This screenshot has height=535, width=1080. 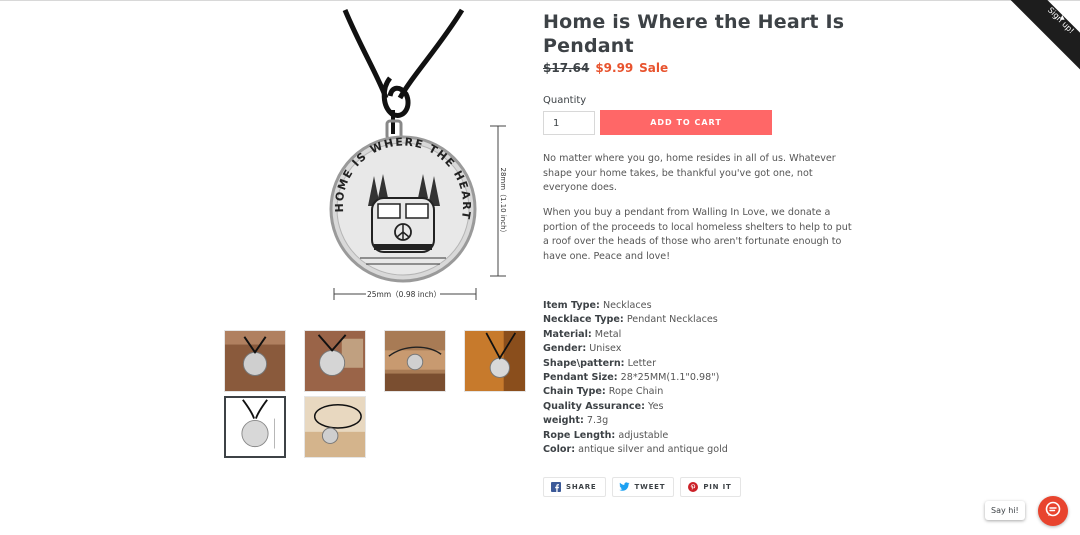 What do you see at coordinates (255, 427) in the screenshot?
I see `thumbnail-5-selected` at bounding box center [255, 427].